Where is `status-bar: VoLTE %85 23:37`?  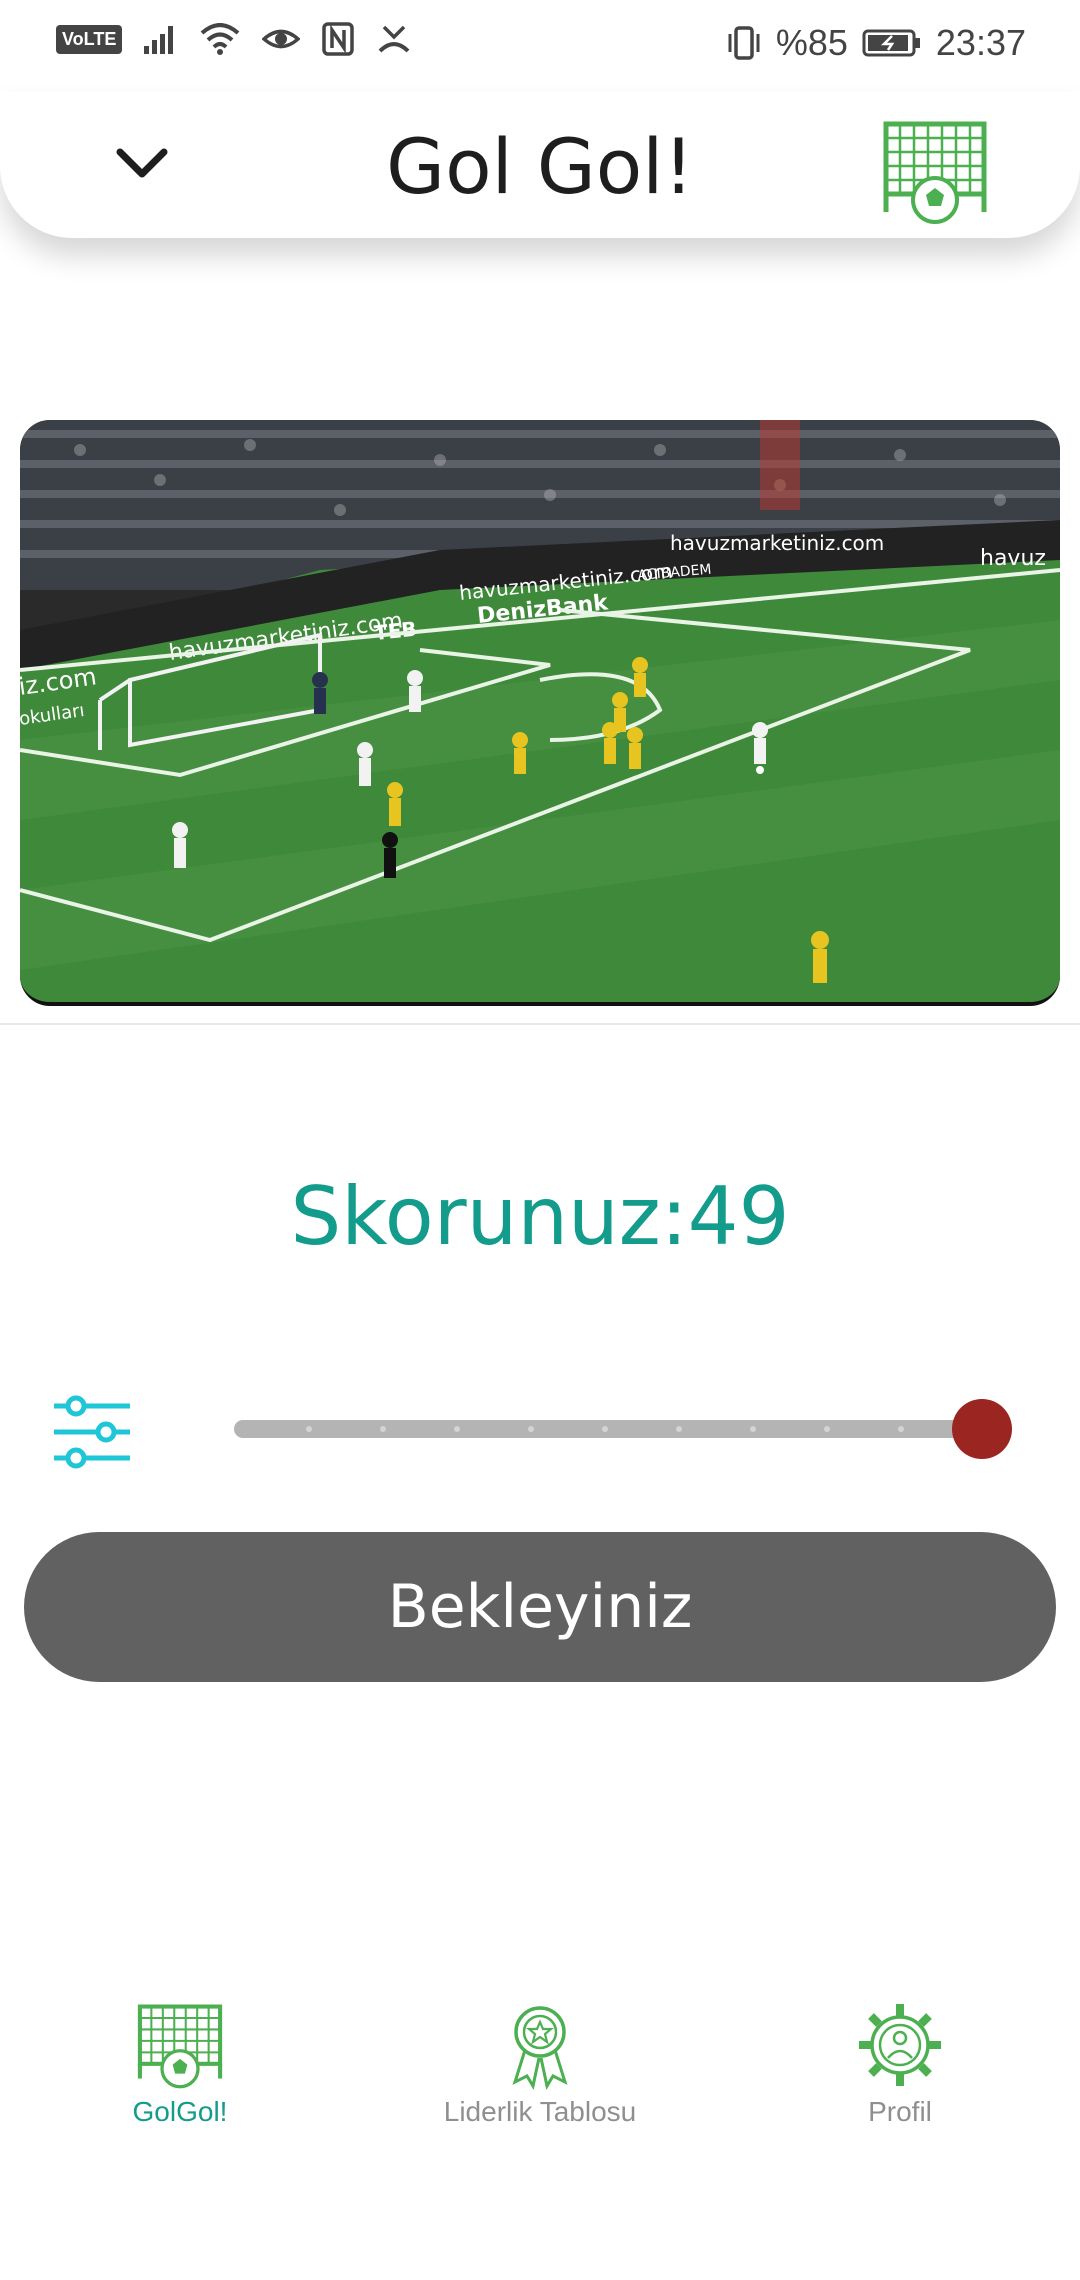 status-bar: VoLTE %85 23:37 is located at coordinates (540, 46).